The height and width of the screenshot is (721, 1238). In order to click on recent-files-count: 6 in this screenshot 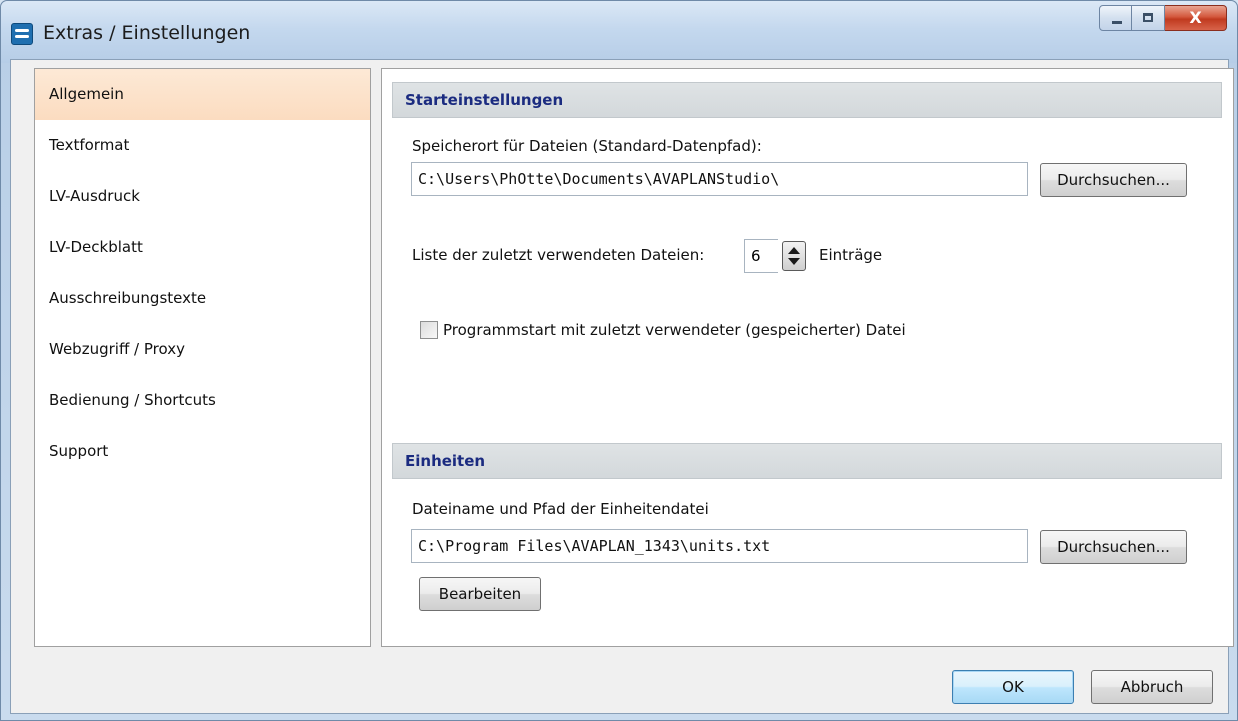, I will do `click(761, 256)`.